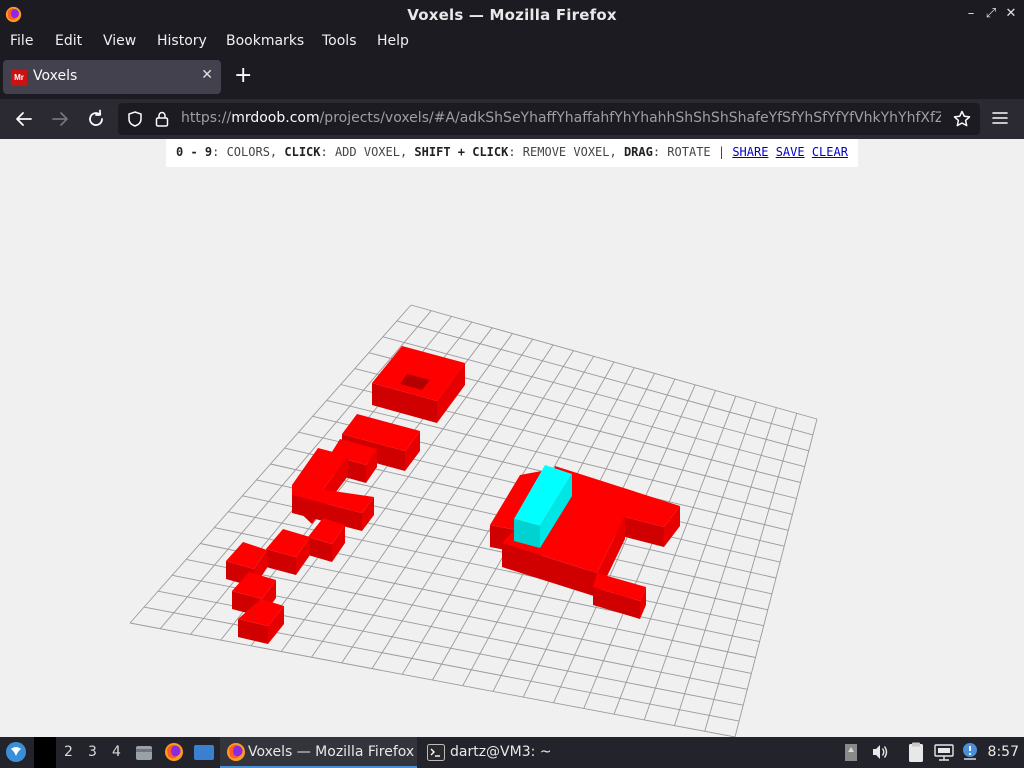 The image size is (1024, 768). What do you see at coordinates (19, 78) in the screenshot?
I see `mrdoob-favicon-icon: Mr` at bounding box center [19, 78].